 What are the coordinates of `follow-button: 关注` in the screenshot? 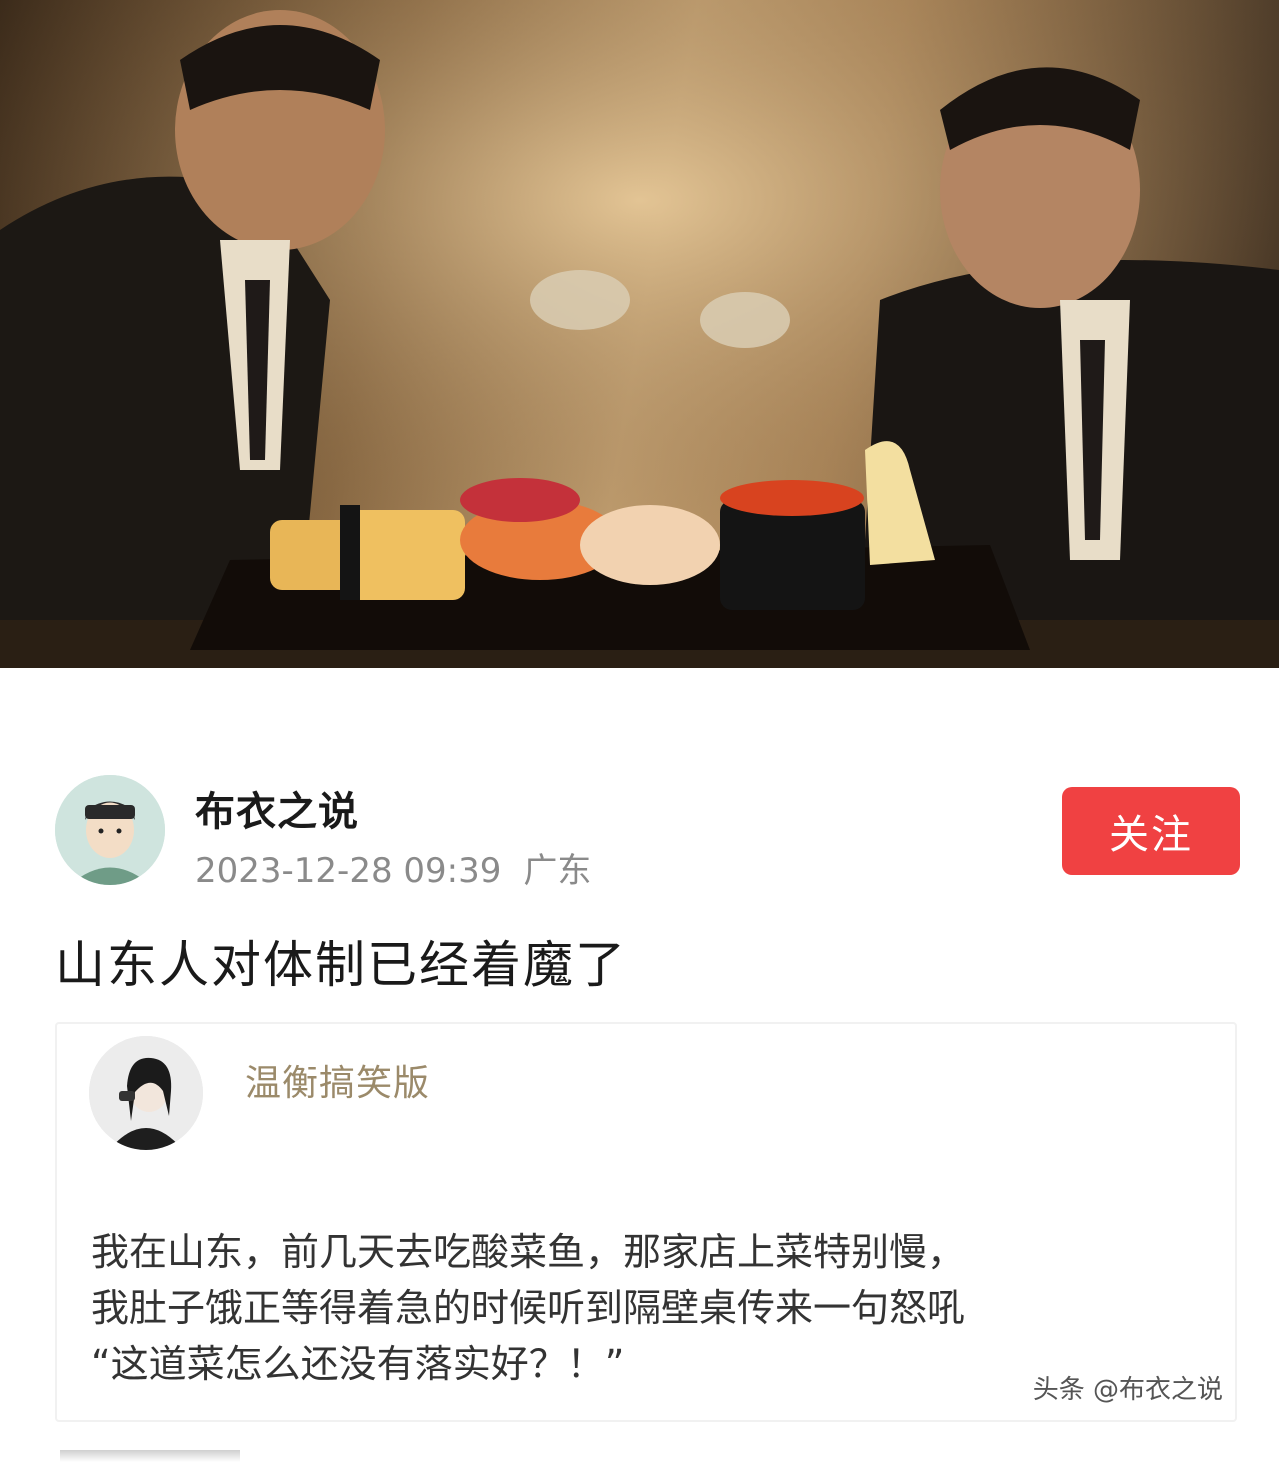 It's located at (1151, 831).